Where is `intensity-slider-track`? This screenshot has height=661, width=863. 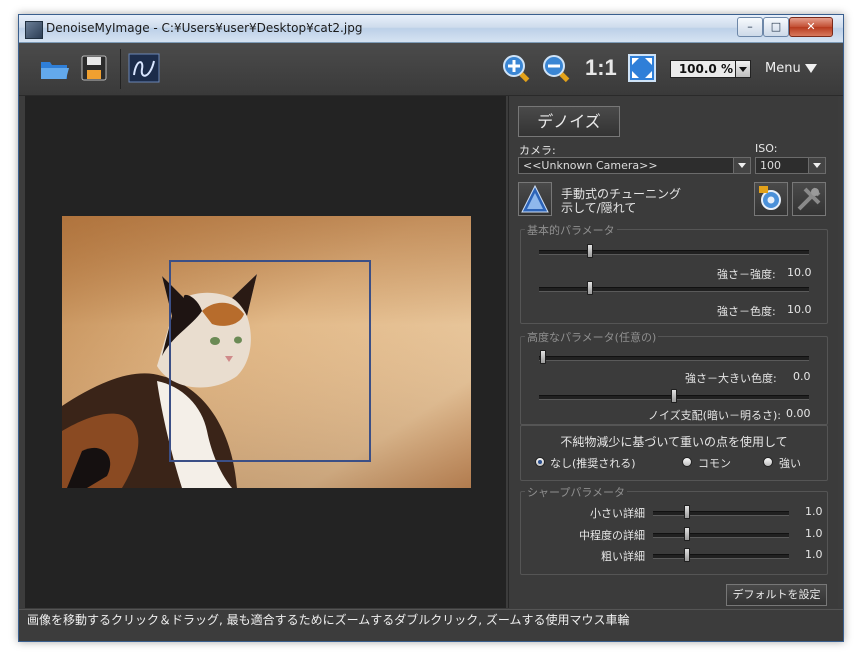 intensity-slider-track is located at coordinates (674, 252).